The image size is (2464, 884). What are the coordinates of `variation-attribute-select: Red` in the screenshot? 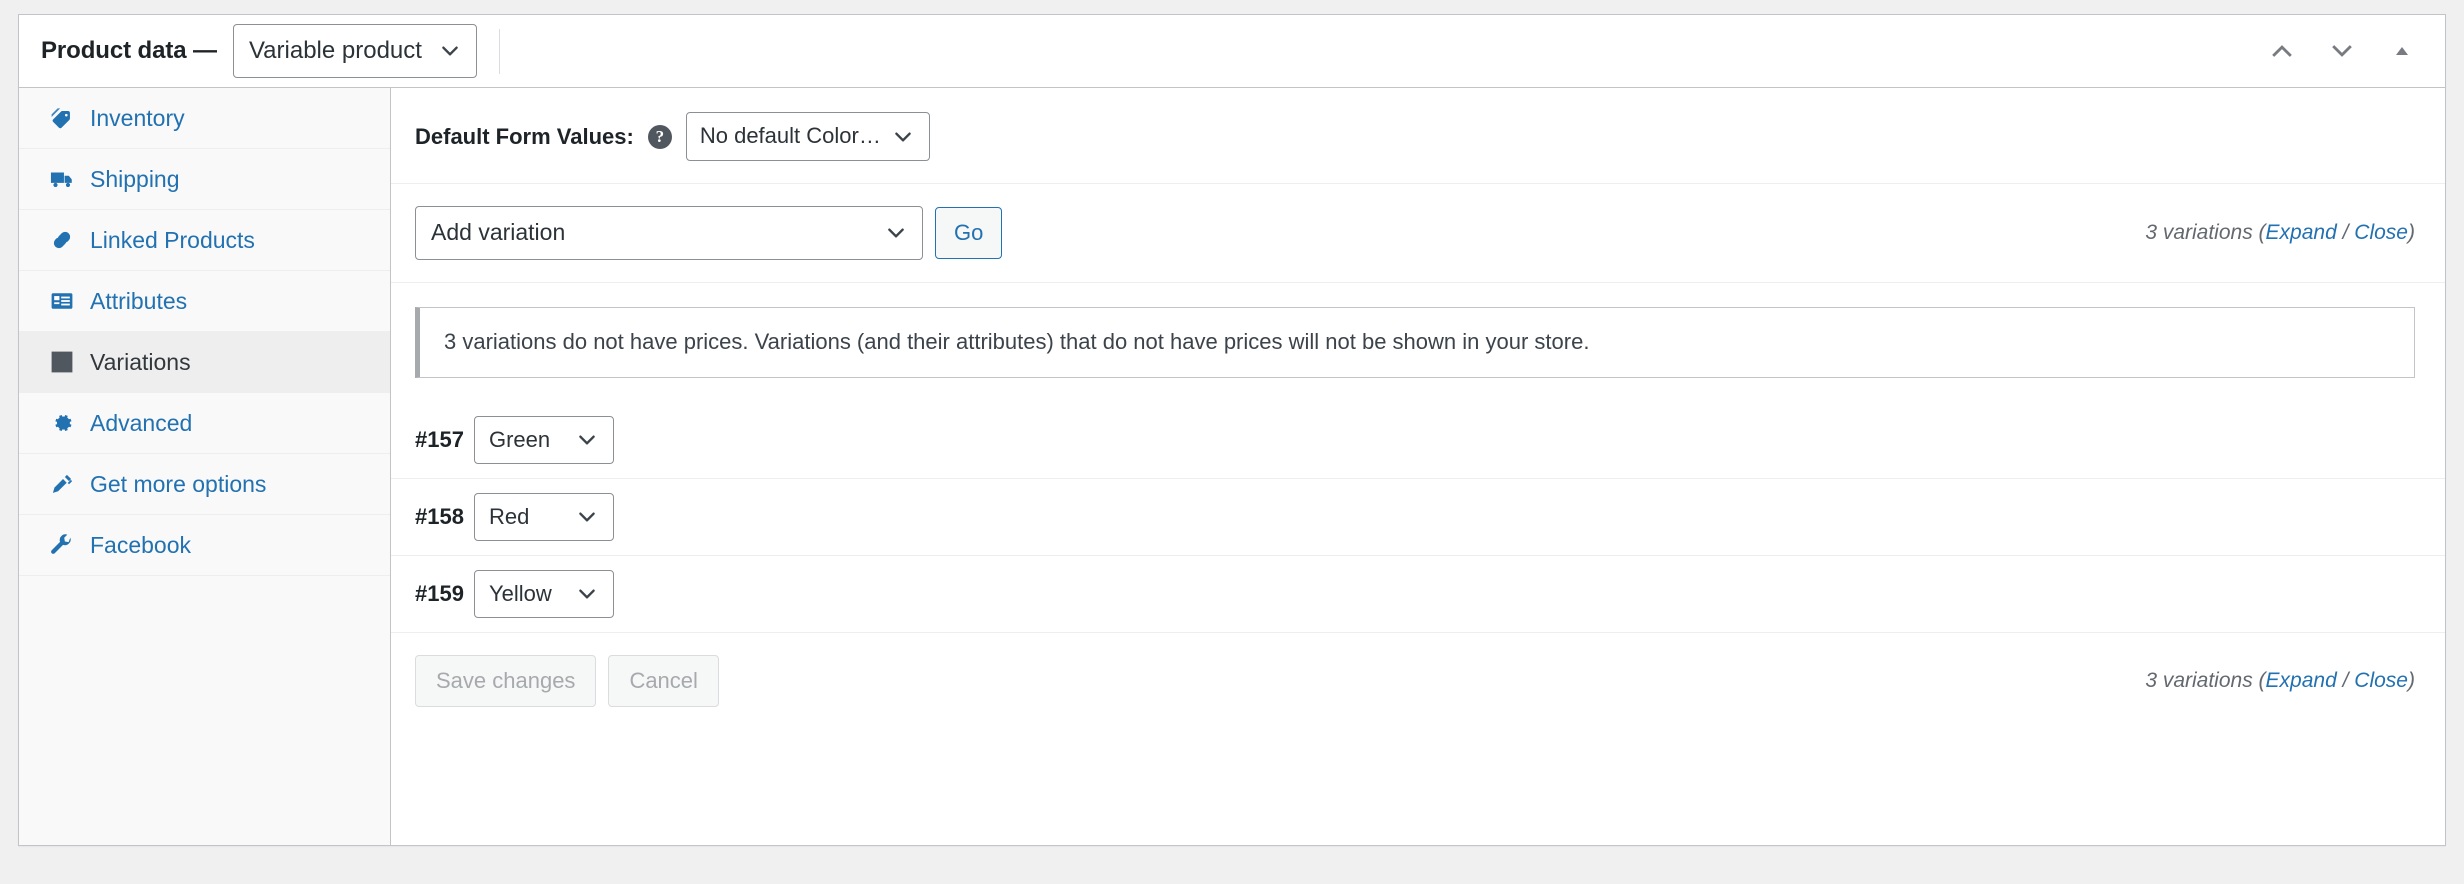 It's located at (543, 516).